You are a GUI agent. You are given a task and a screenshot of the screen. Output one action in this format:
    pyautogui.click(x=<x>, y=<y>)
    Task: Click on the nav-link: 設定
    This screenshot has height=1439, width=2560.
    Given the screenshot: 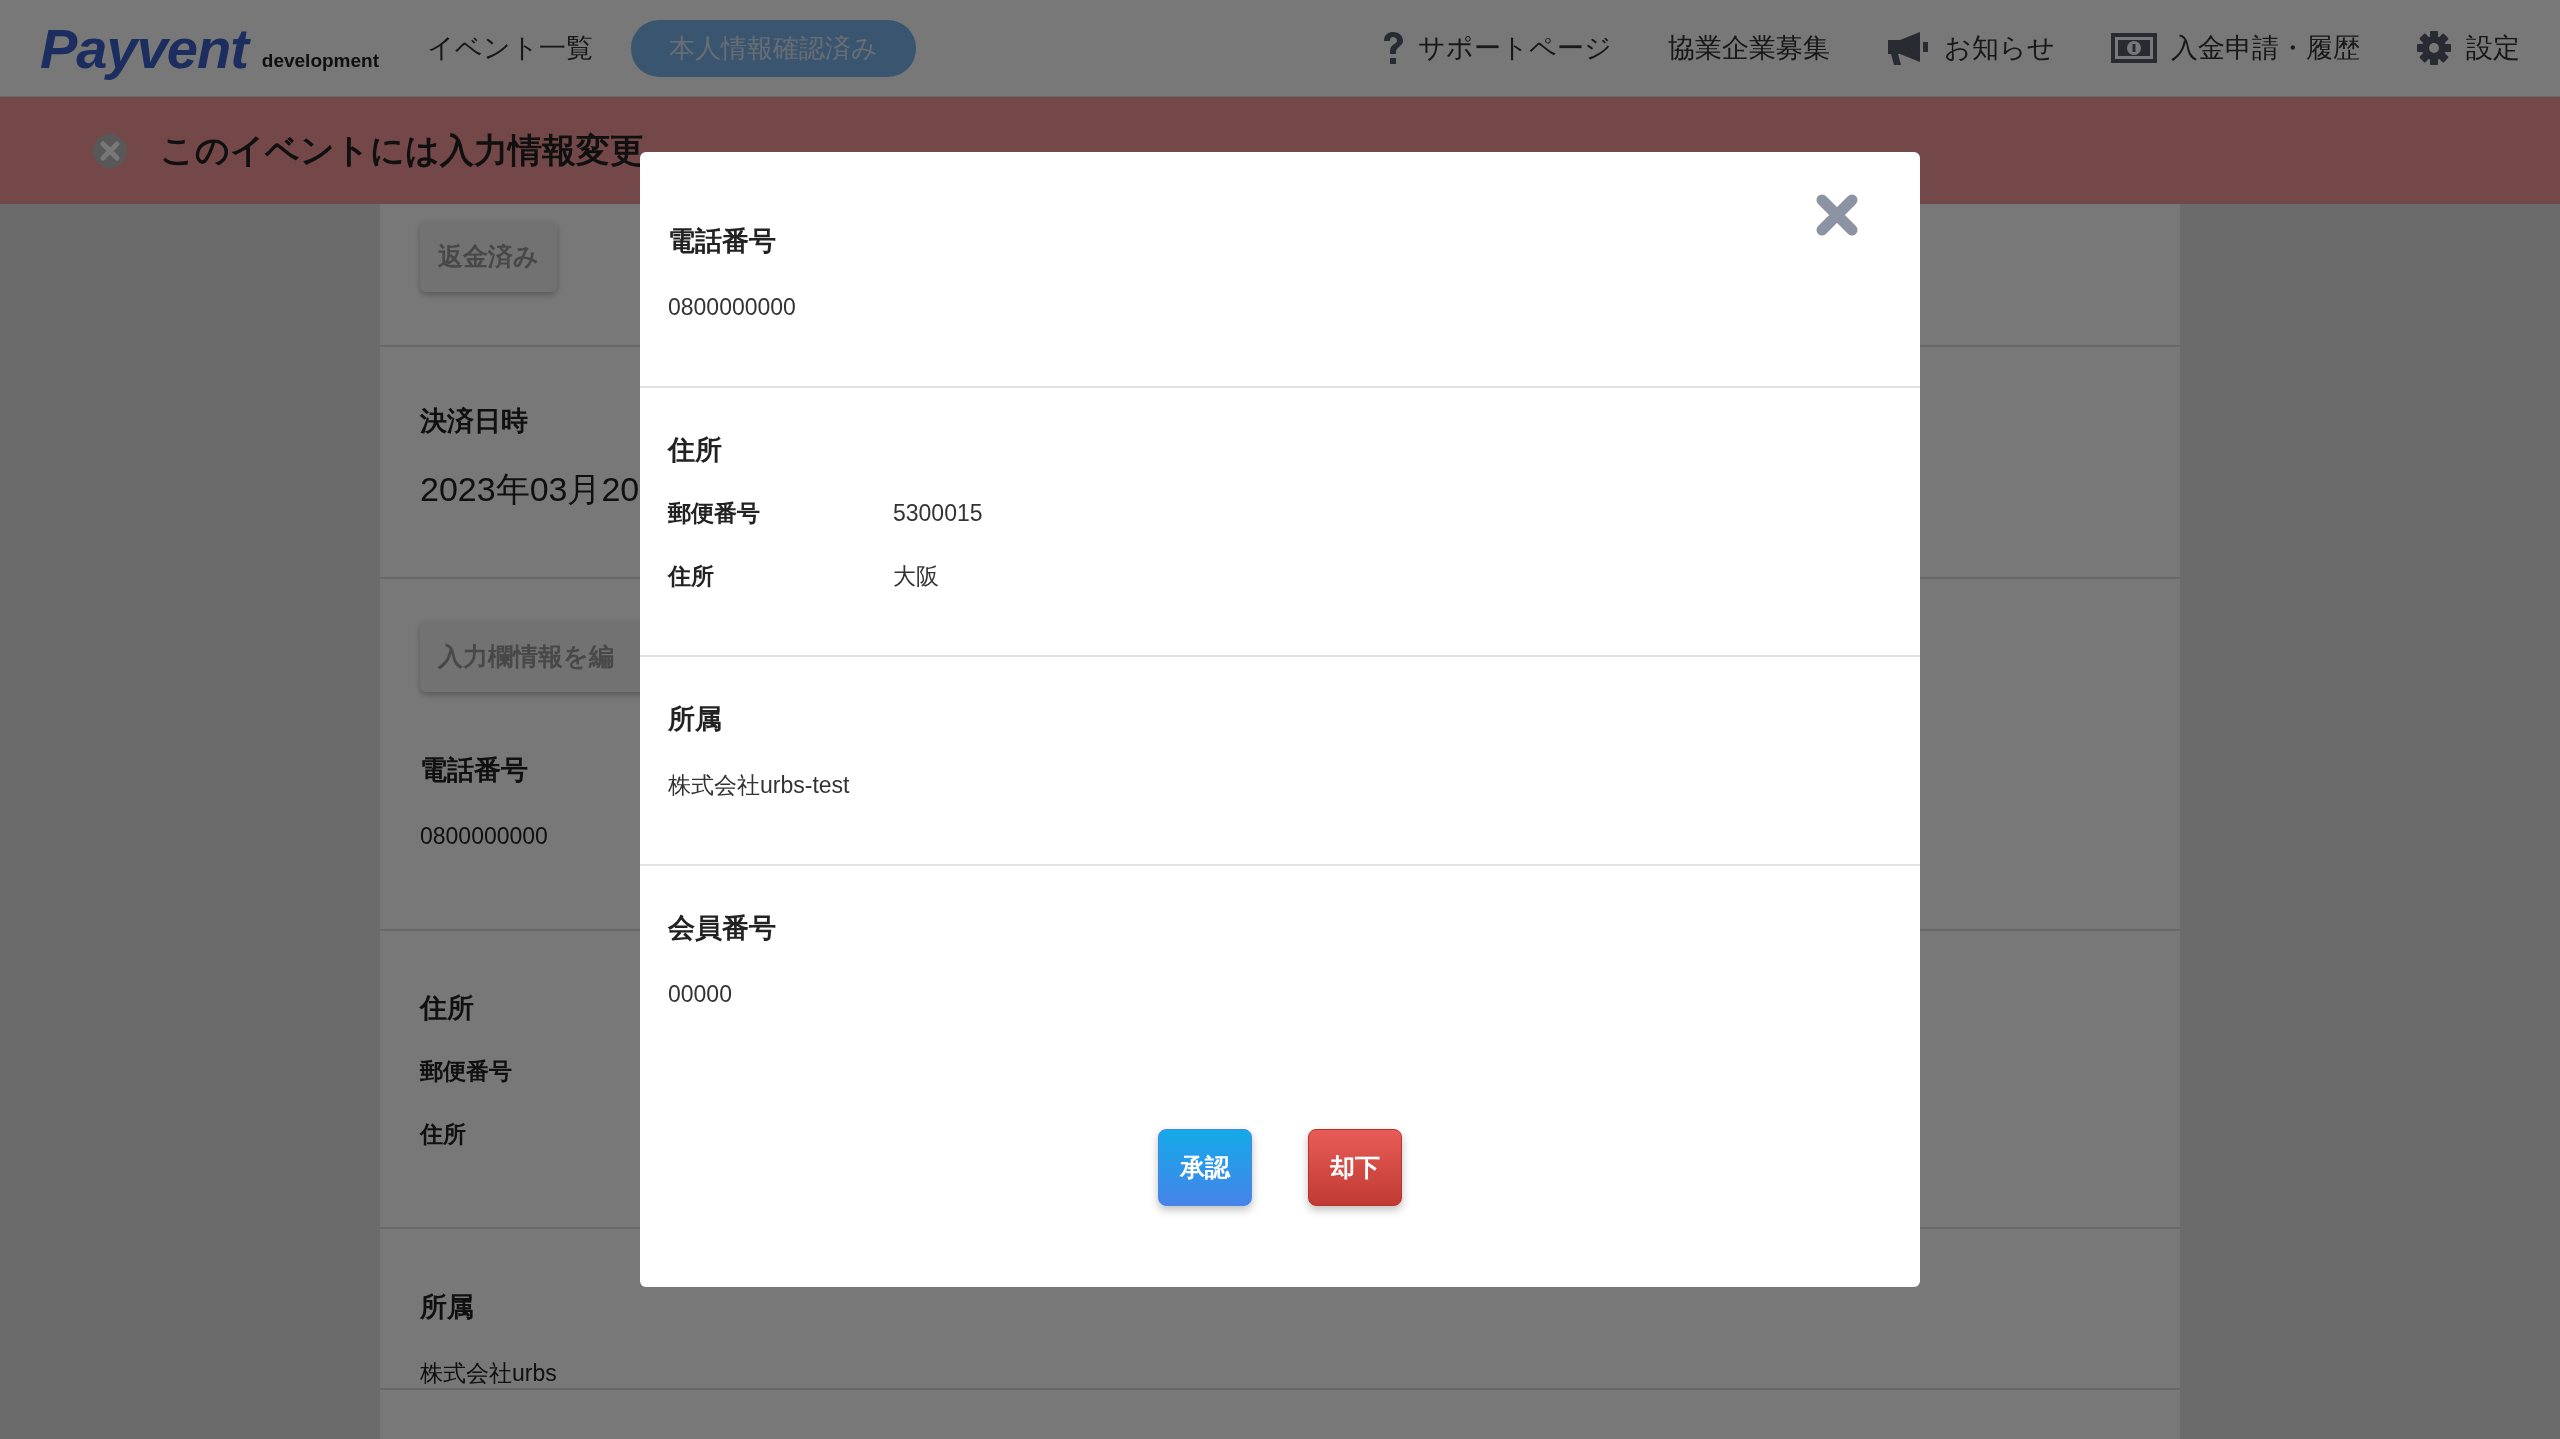 What is the action you would take?
    pyautogui.click(x=2493, y=48)
    